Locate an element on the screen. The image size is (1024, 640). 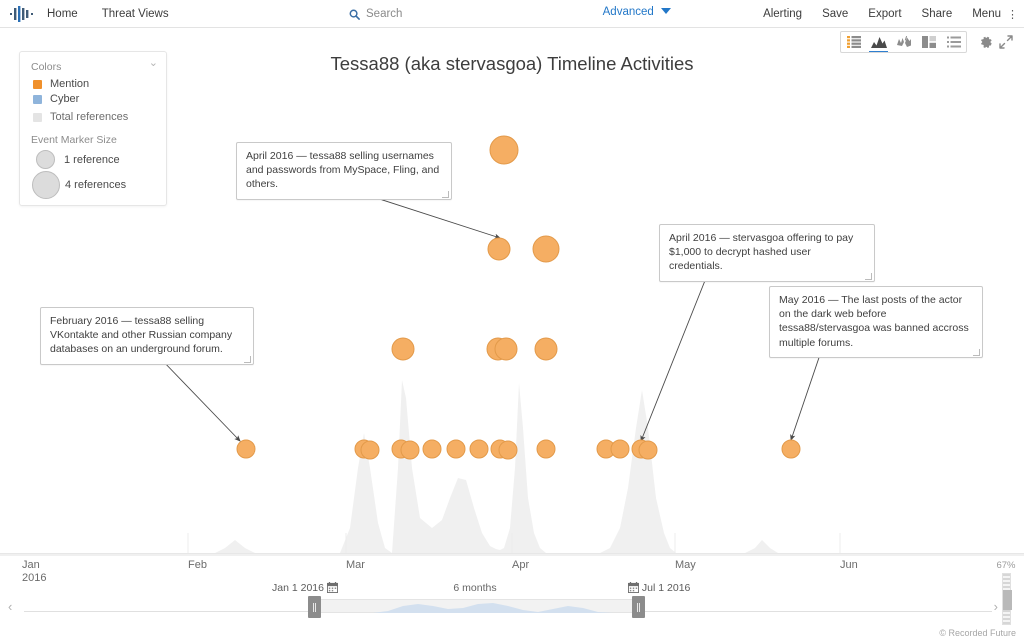
copyright-text: © Recorded Future is located at coordinates (977, 633).